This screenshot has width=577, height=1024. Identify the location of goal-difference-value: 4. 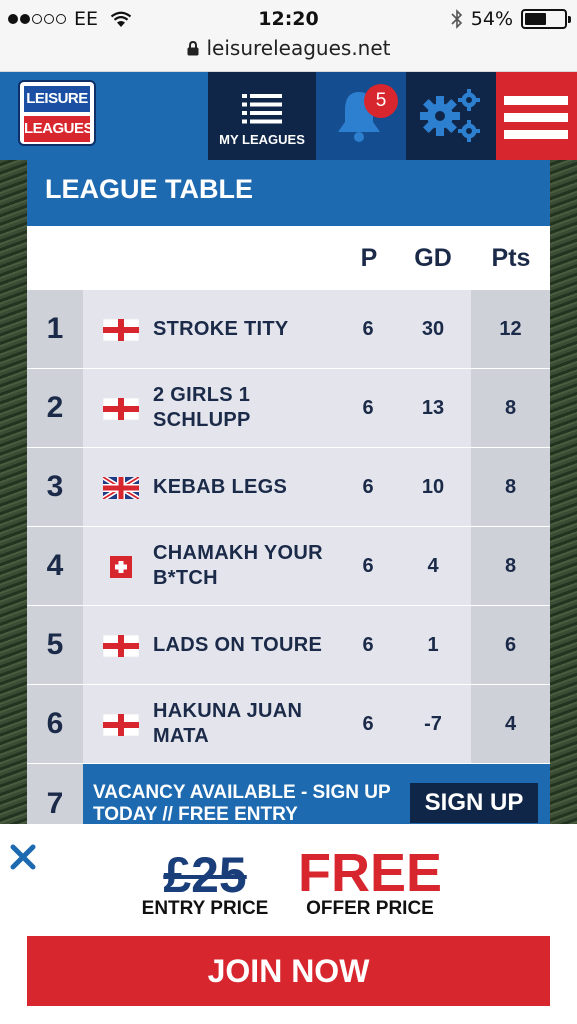
(433, 566).